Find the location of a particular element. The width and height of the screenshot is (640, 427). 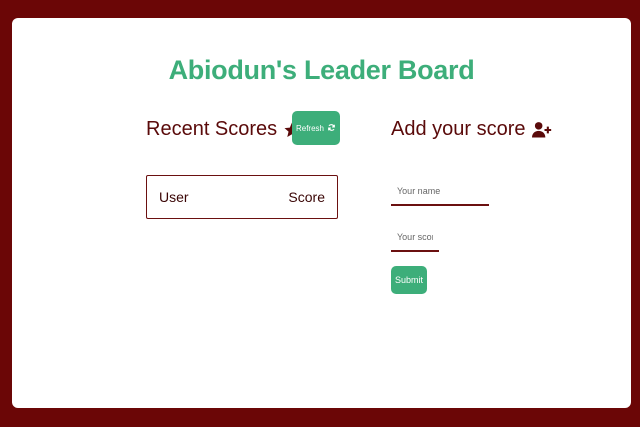

name-input is located at coordinates (440, 192).